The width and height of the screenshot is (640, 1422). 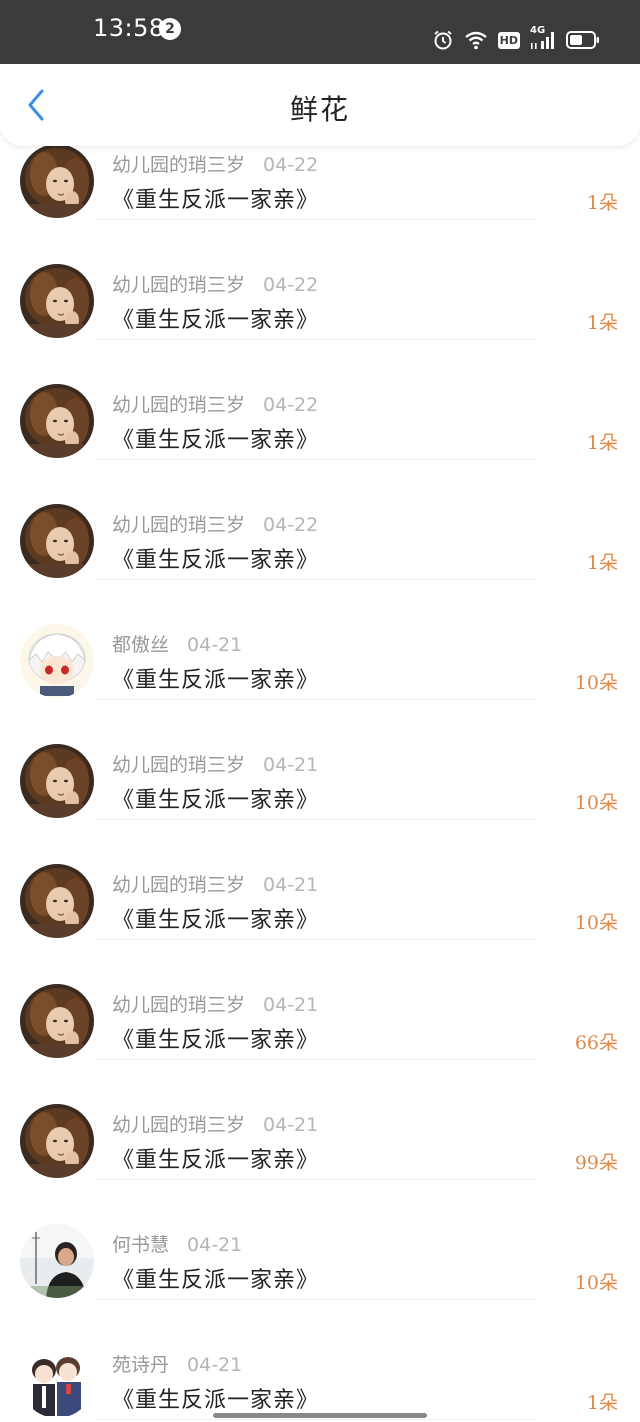 What do you see at coordinates (476, 40) in the screenshot?
I see `wifi-icon` at bounding box center [476, 40].